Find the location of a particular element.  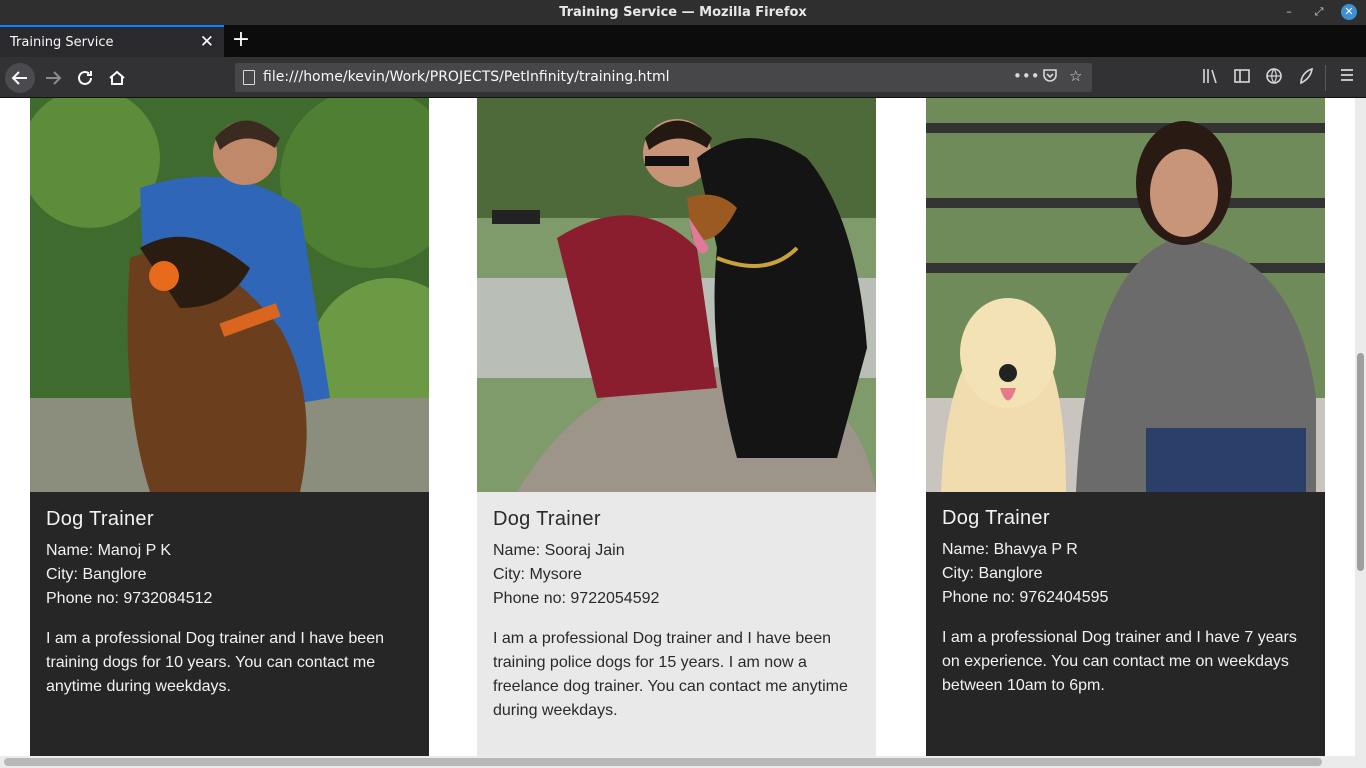

forward-button is located at coordinates (53, 78).